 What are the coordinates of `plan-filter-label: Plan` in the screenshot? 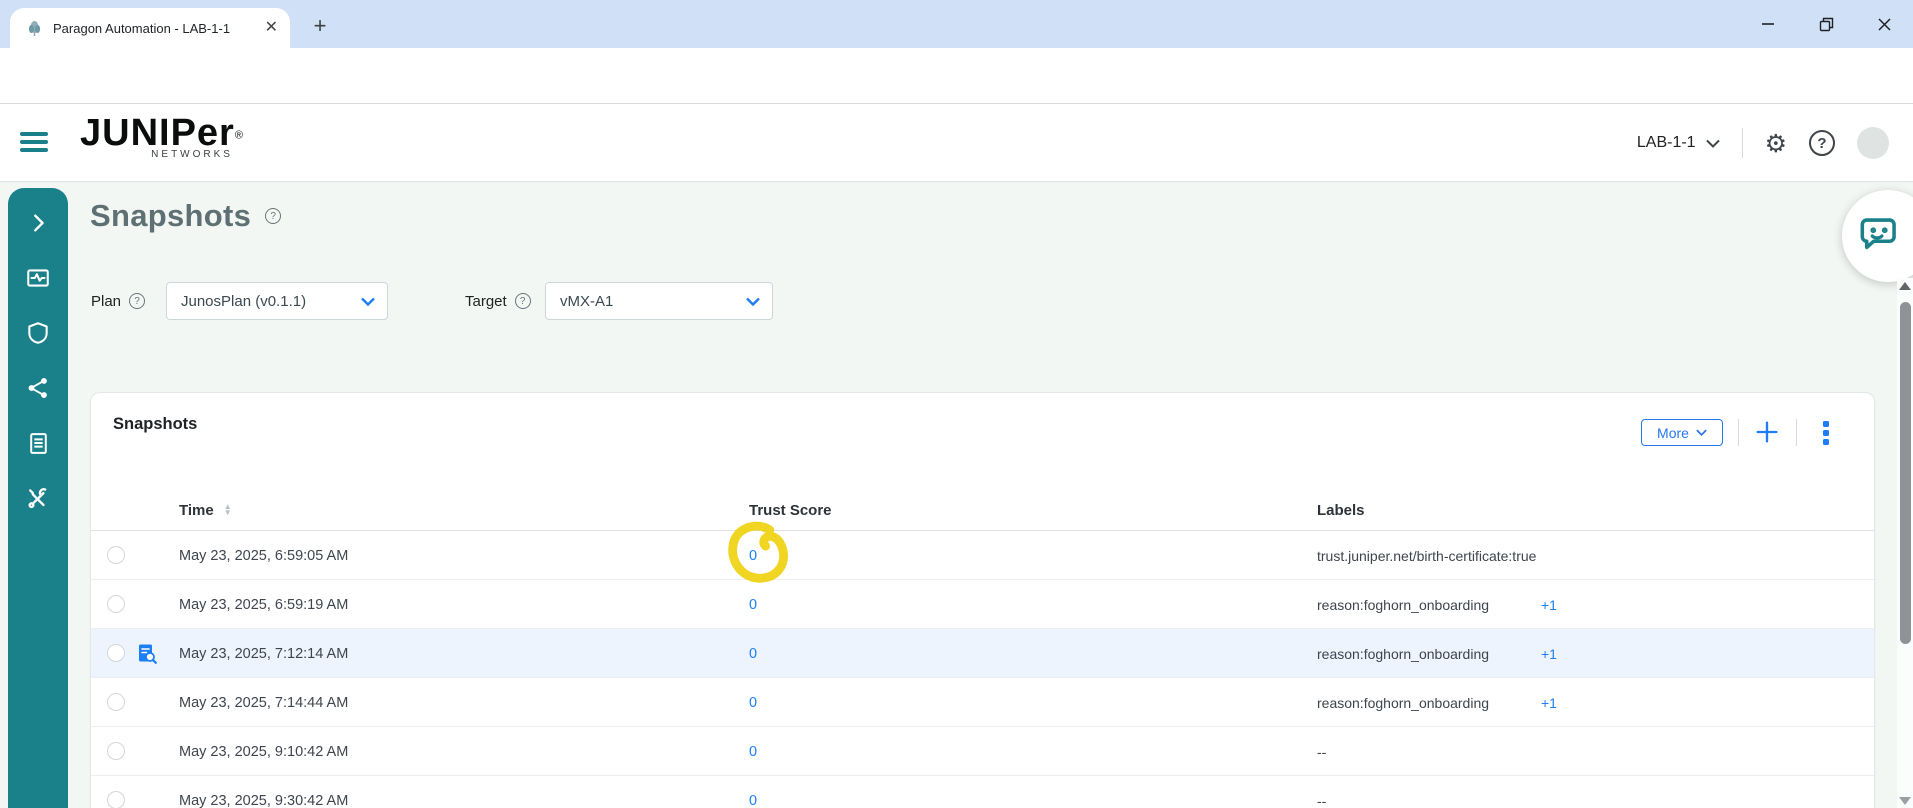 It's located at (106, 301).